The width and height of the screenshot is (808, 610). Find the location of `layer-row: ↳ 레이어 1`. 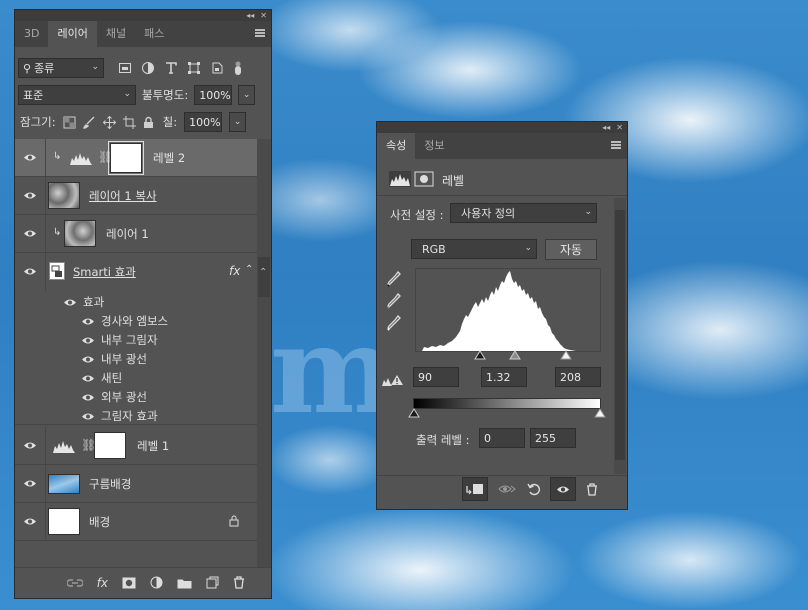

layer-row: ↳ 레이어 1 is located at coordinates (136, 234).